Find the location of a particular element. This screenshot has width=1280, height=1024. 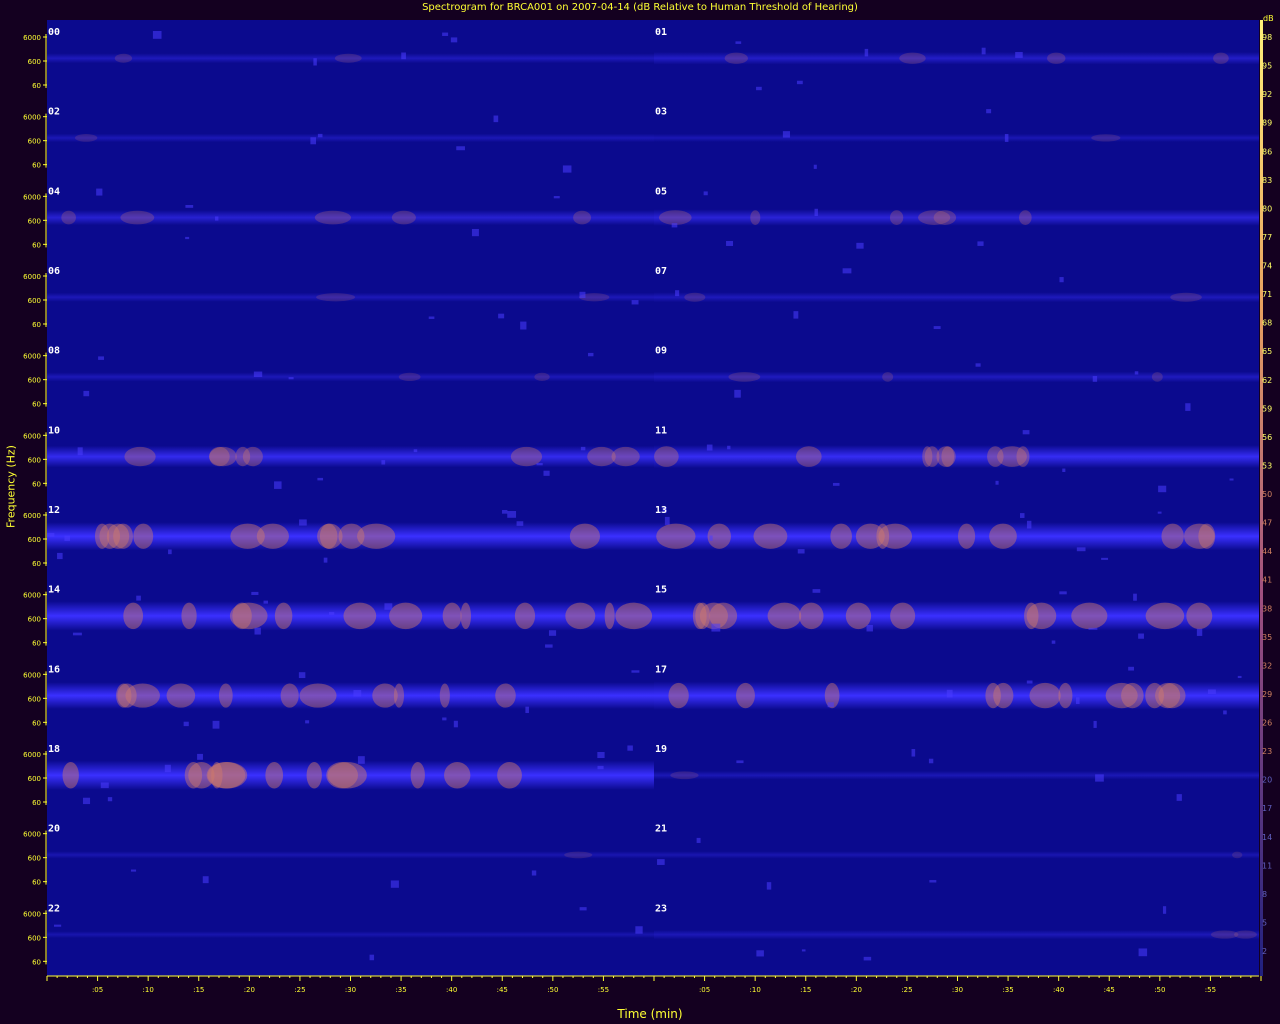

energy-band-2-right is located at coordinates (956, 217).